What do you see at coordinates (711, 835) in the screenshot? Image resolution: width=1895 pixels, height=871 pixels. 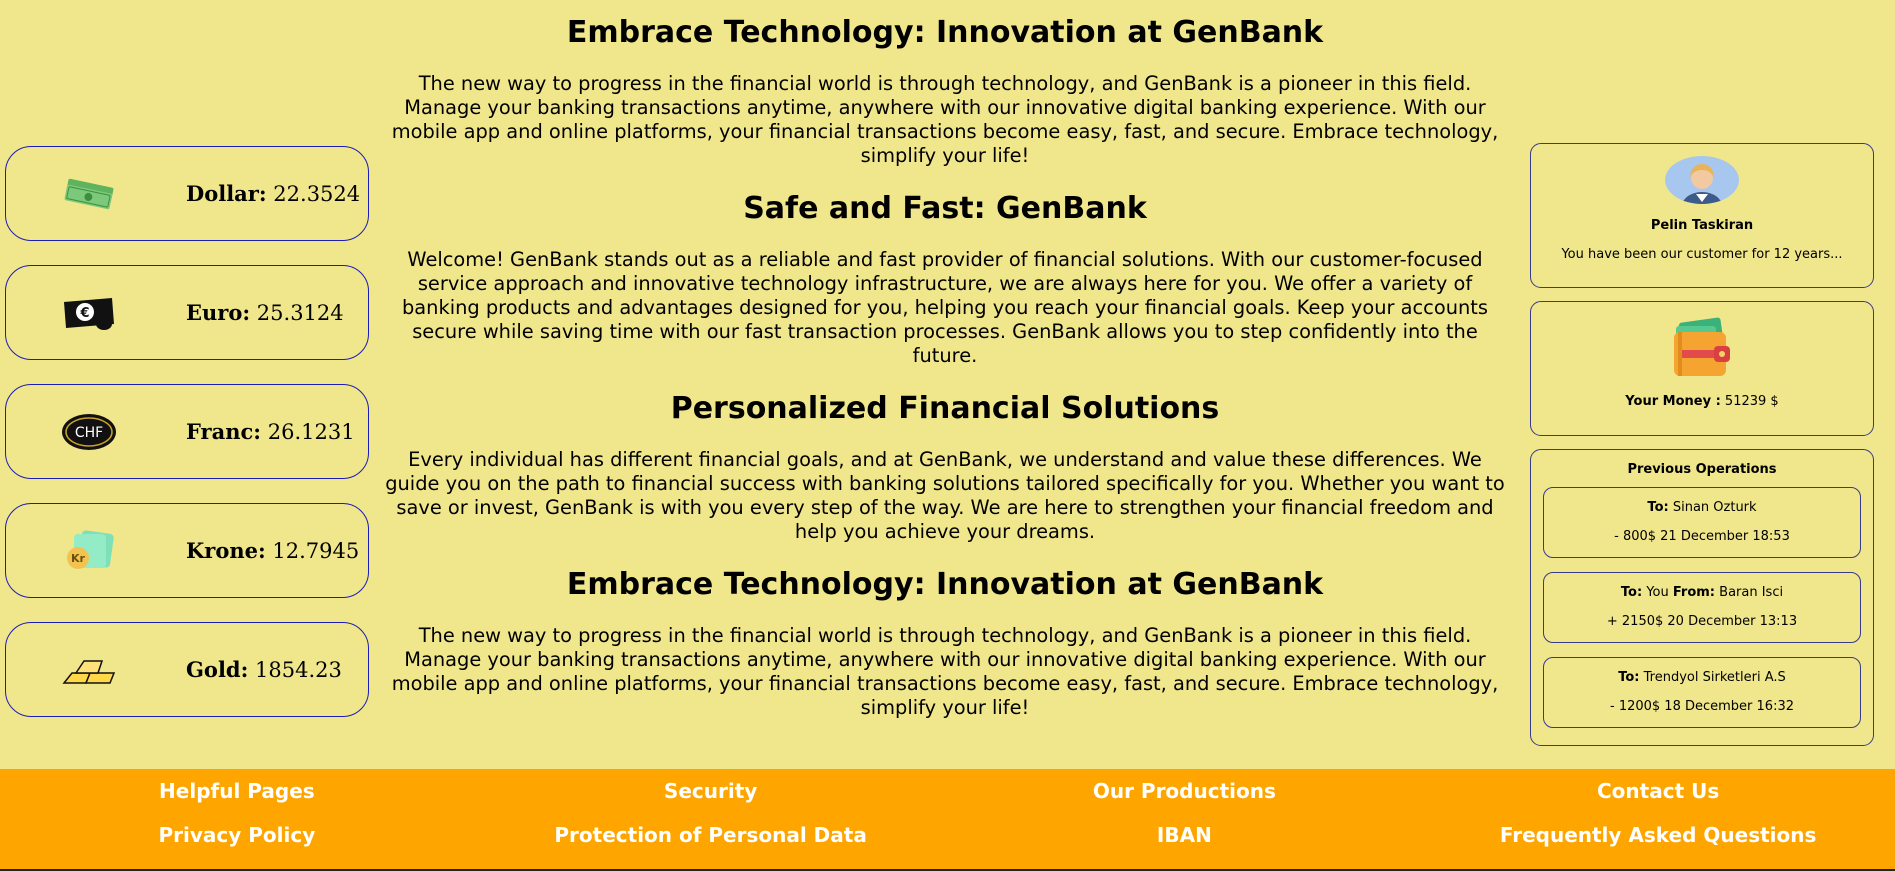 I see `footer-link-personal-data: Protection of Personal Data` at bounding box center [711, 835].